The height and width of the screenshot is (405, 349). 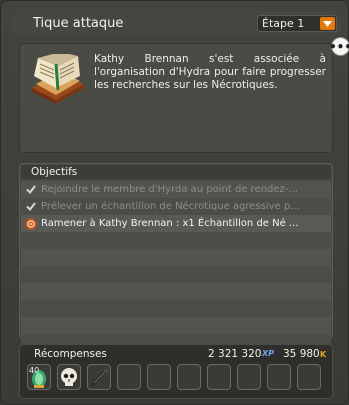 What do you see at coordinates (39, 377) in the screenshot?
I see `reward-slot: 40` at bounding box center [39, 377].